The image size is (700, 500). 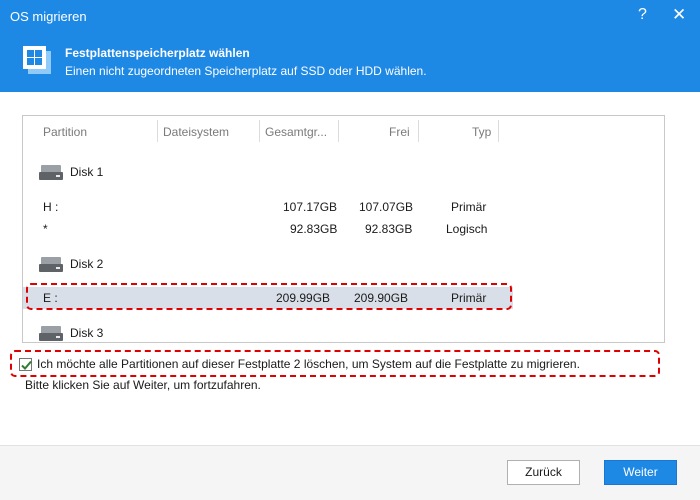 What do you see at coordinates (467, 229) in the screenshot?
I see `cell-type: Logisch` at bounding box center [467, 229].